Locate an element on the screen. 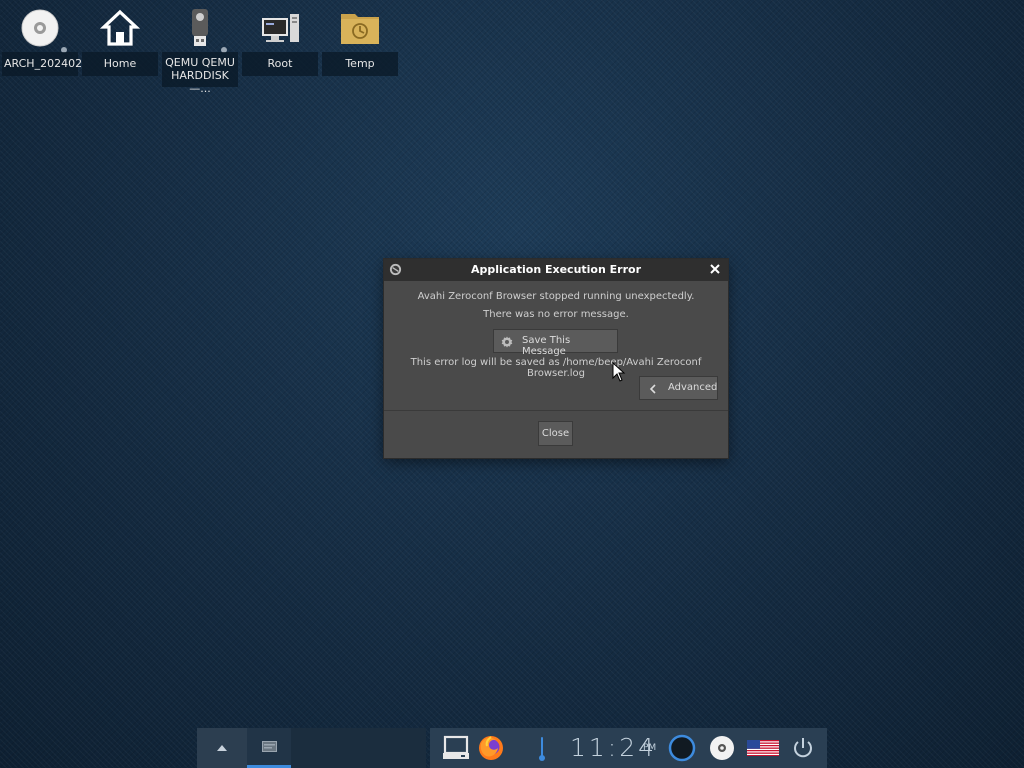  network-status-icon is located at coordinates (682, 748).